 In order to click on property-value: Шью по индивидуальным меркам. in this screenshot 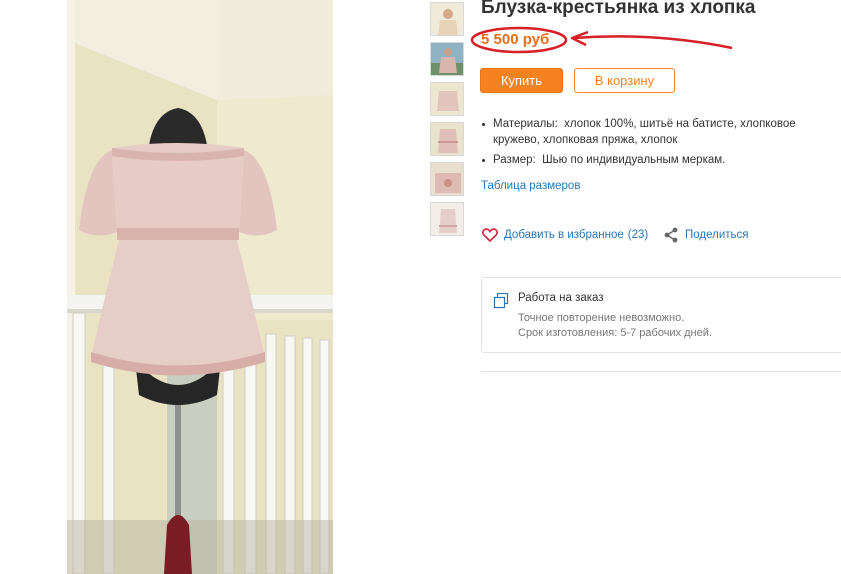, I will do `click(634, 160)`.